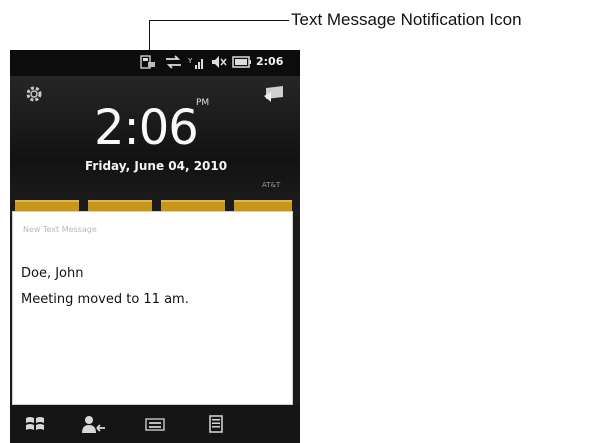 Image resolution: width=615 pixels, height=443 pixels. I want to click on svg-text: Y, so click(190, 61).